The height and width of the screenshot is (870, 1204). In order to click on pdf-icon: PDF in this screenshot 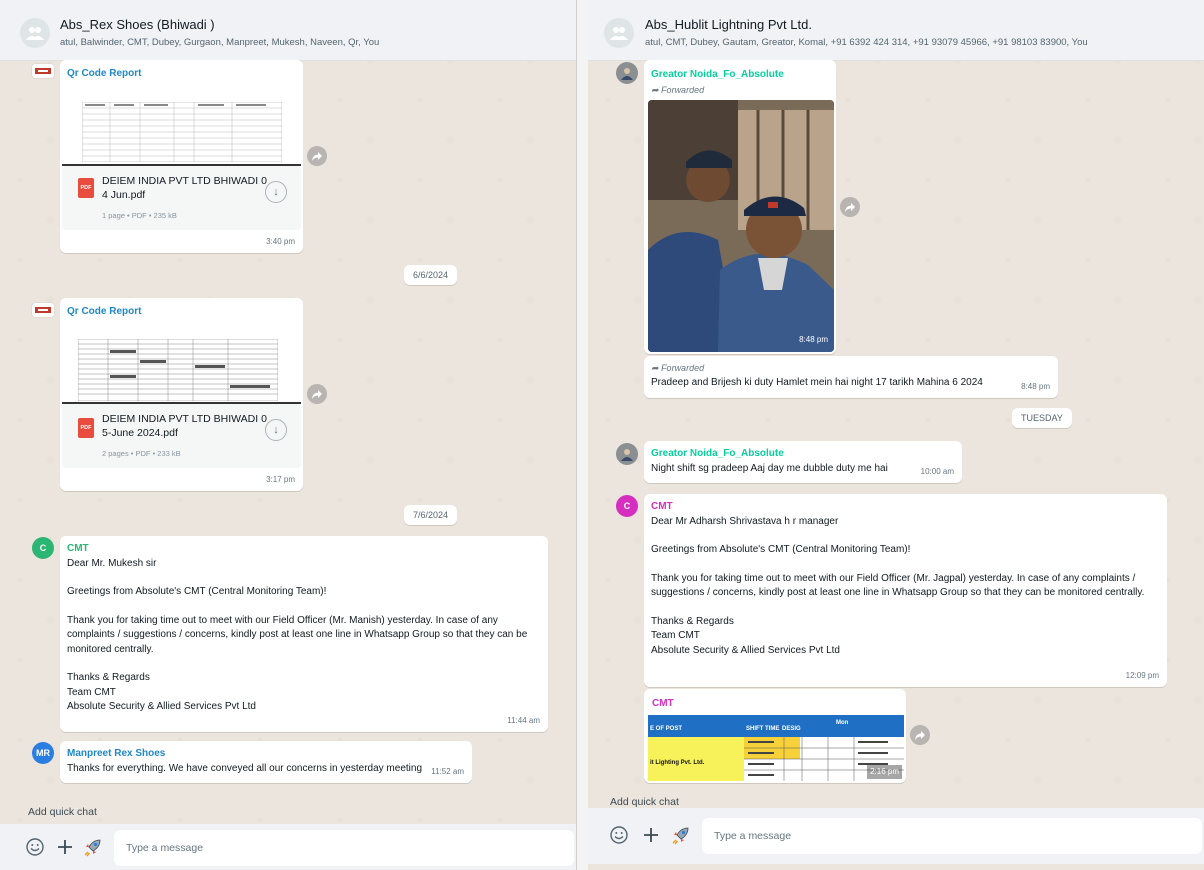, I will do `click(86, 188)`.